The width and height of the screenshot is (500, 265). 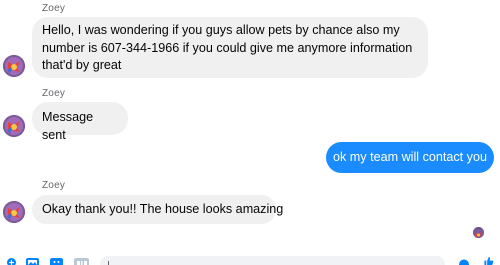 I want to click on outgoing-message-bubble: ok my team will contact you, so click(x=410, y=157).